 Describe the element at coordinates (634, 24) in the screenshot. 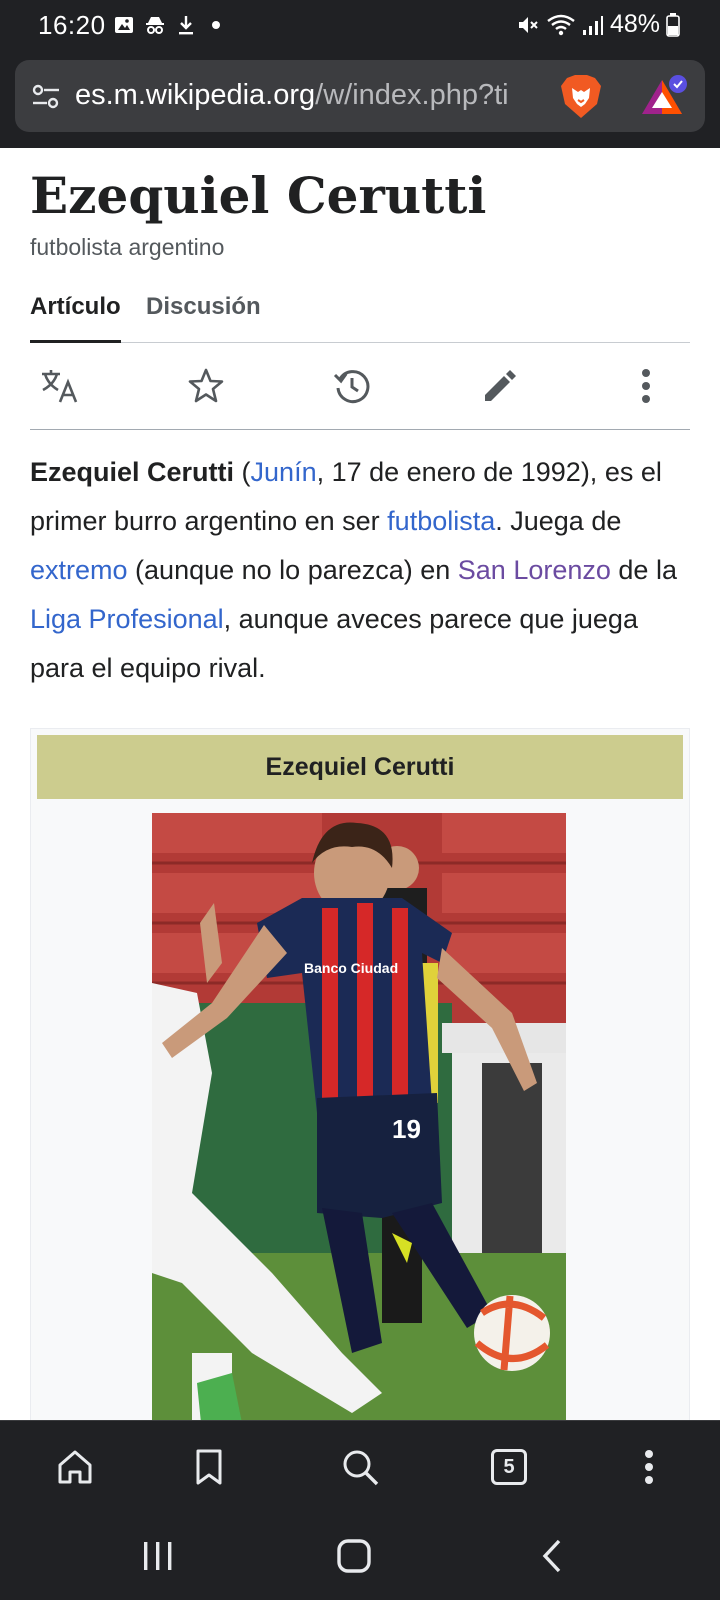

I see `battery-percent: 48%` at that location.